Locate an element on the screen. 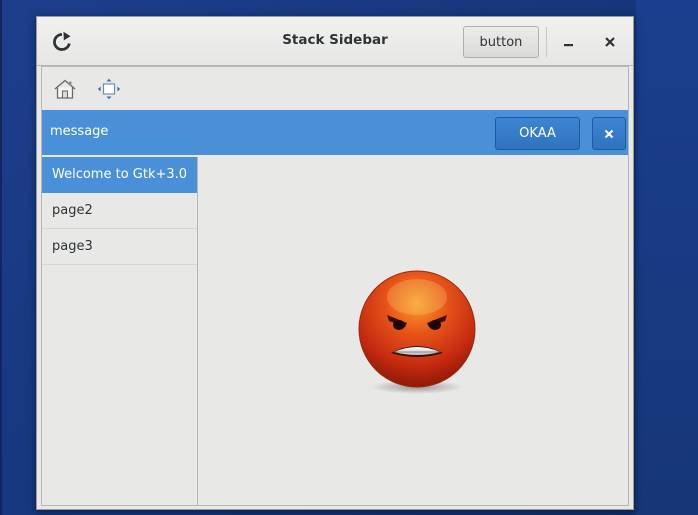  fullscreen-icon is located at coordinates (109, 89).